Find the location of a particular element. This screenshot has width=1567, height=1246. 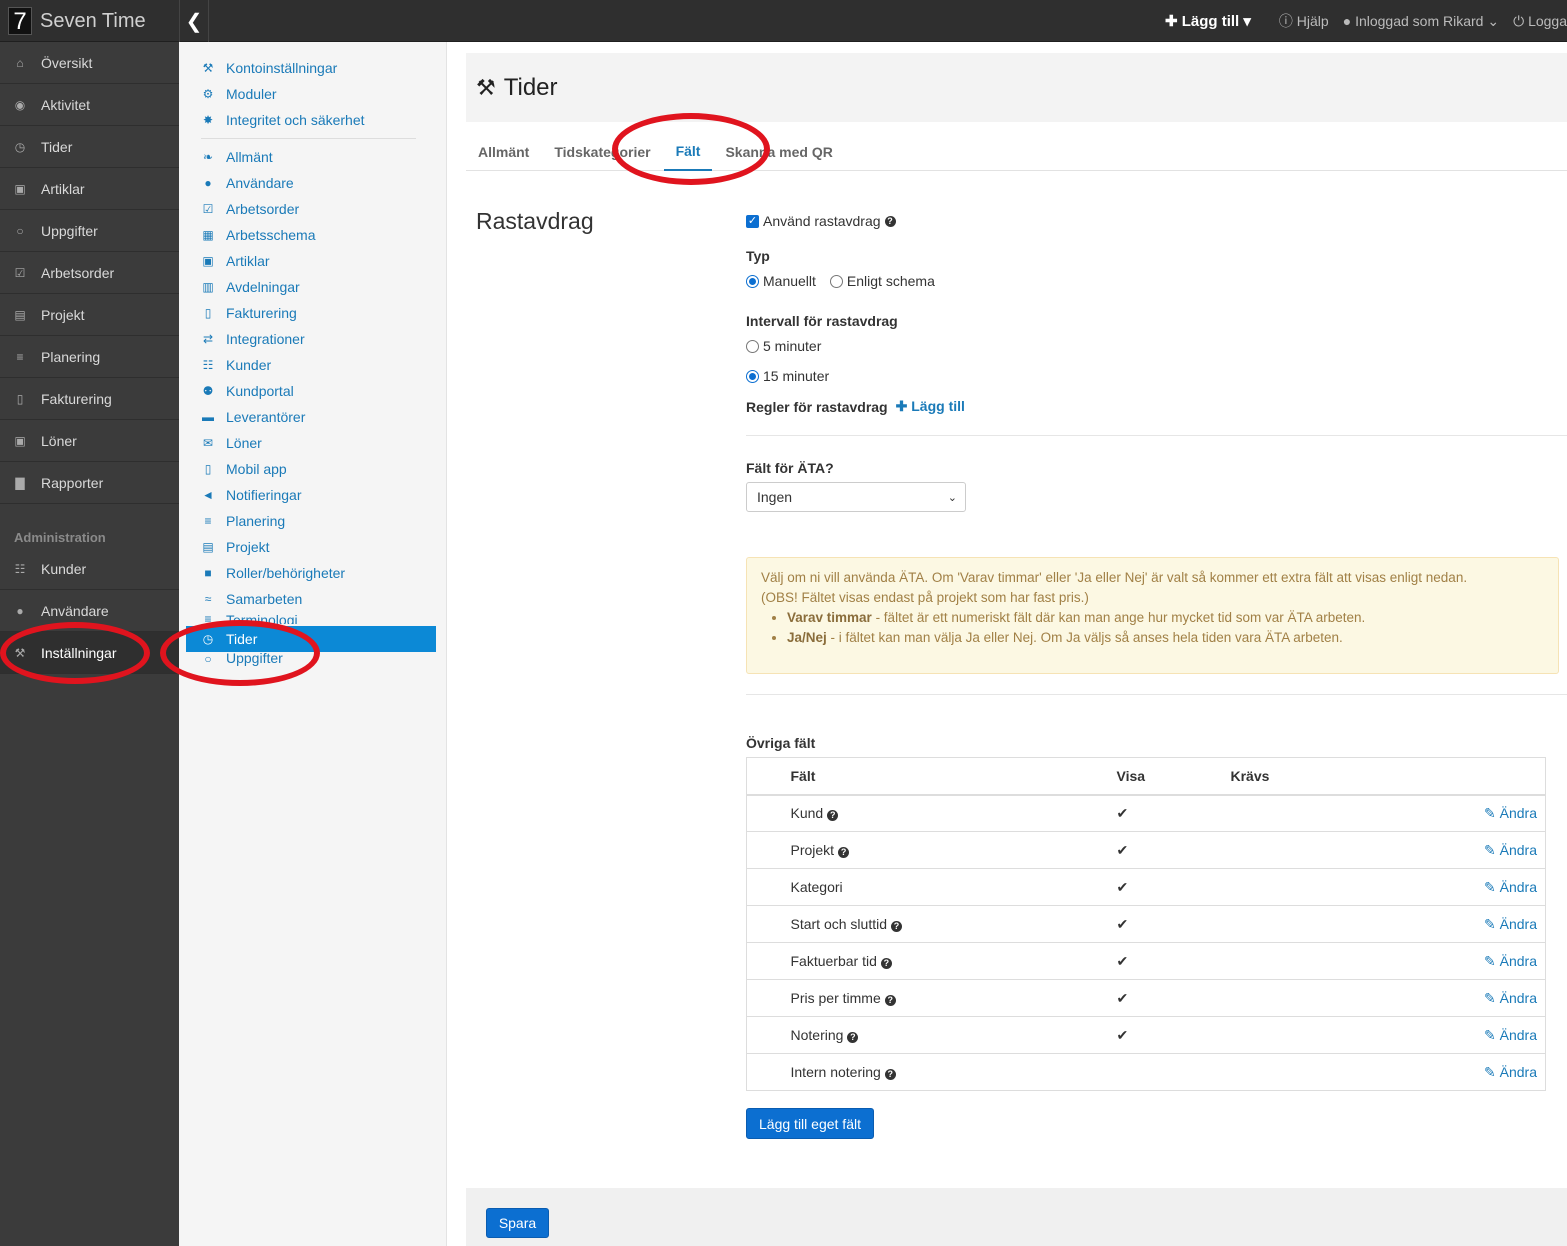

user-menu: ● Inloggad som Rikard ⌄ is located at coordinates (1421, 21).